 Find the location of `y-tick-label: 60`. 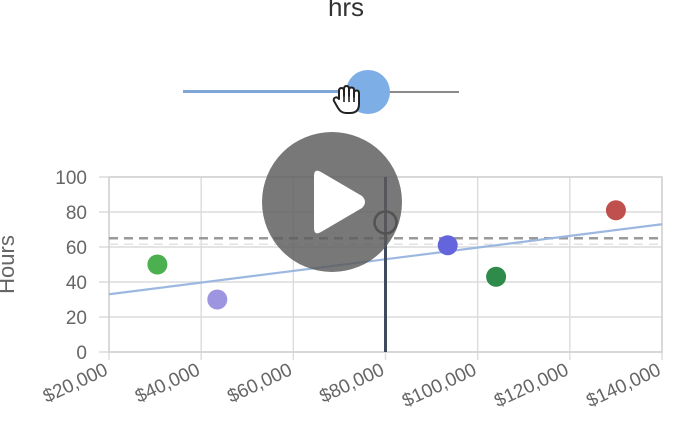

y-tick-label: 60 is located at coordinates (76, 248).